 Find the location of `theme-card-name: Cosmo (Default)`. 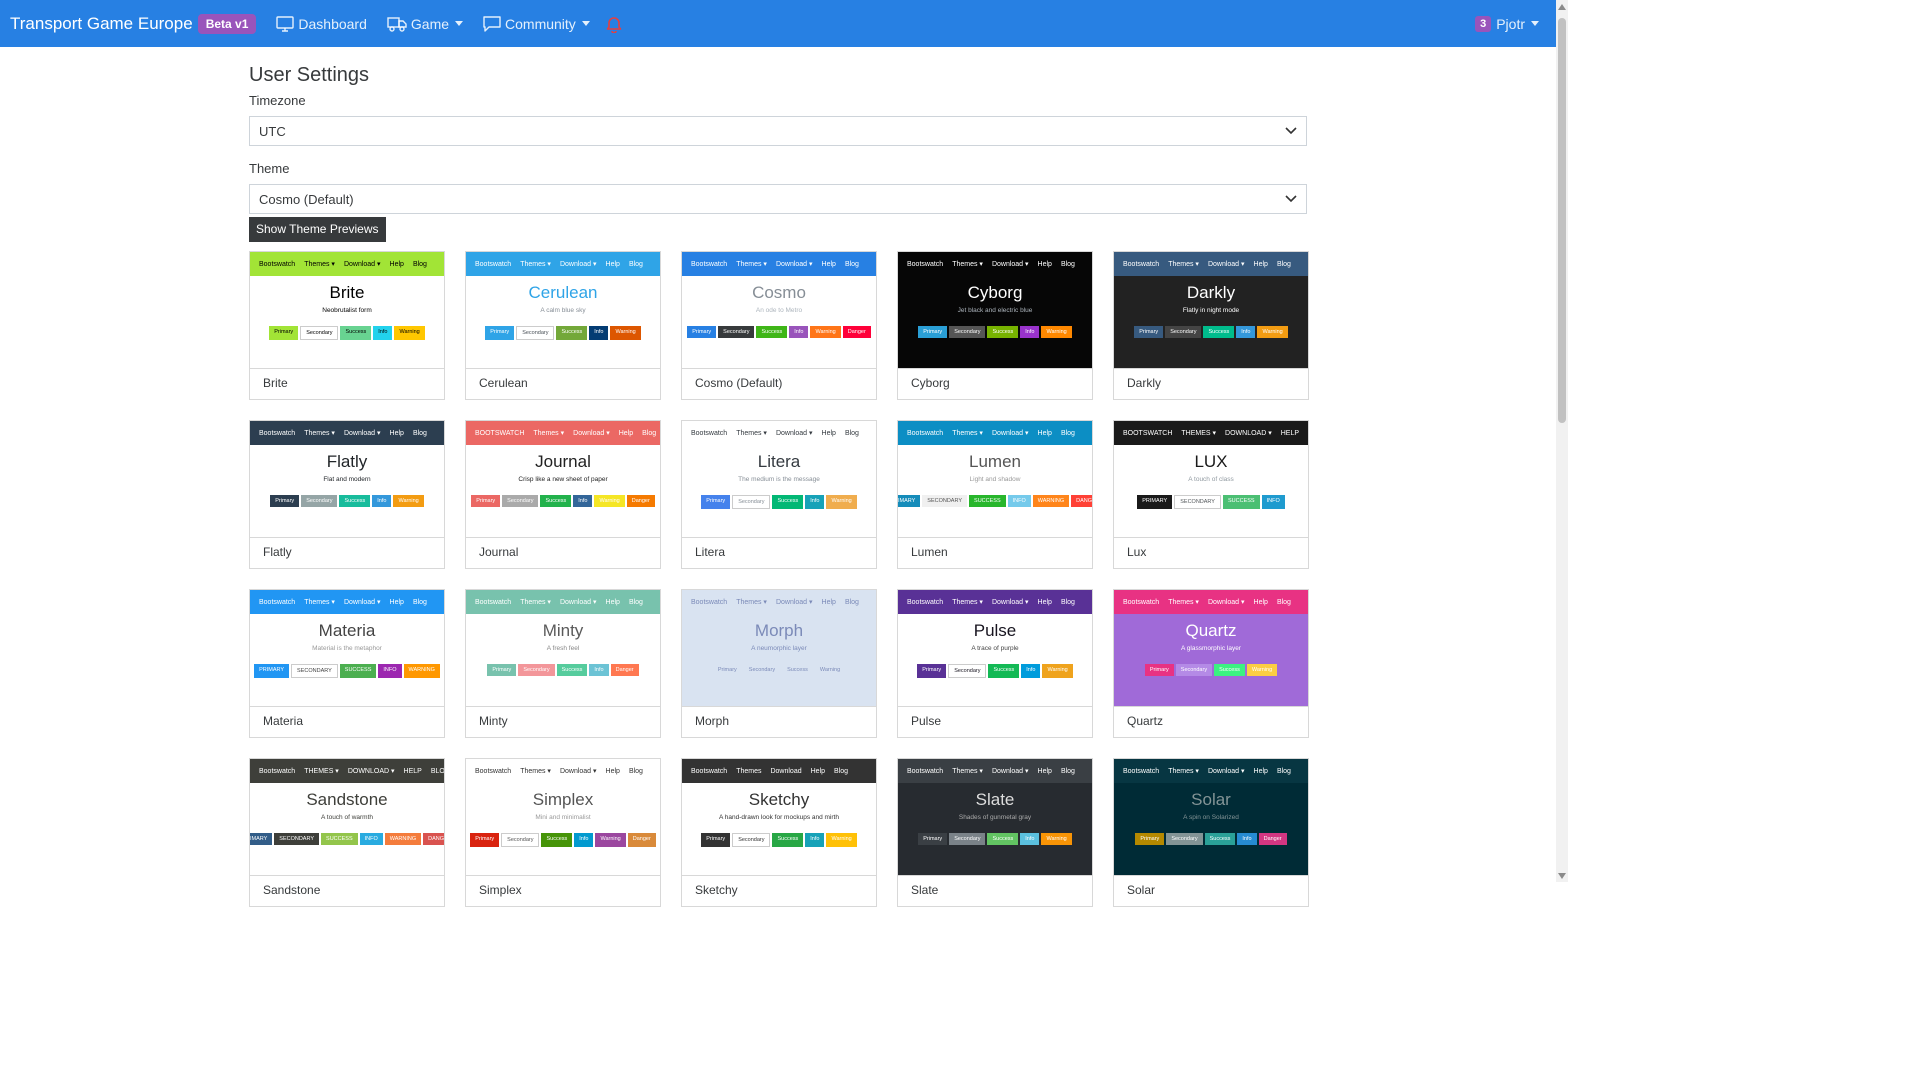

theme-card-name: Cosmo (Default) is located at coordinates (739, 383).